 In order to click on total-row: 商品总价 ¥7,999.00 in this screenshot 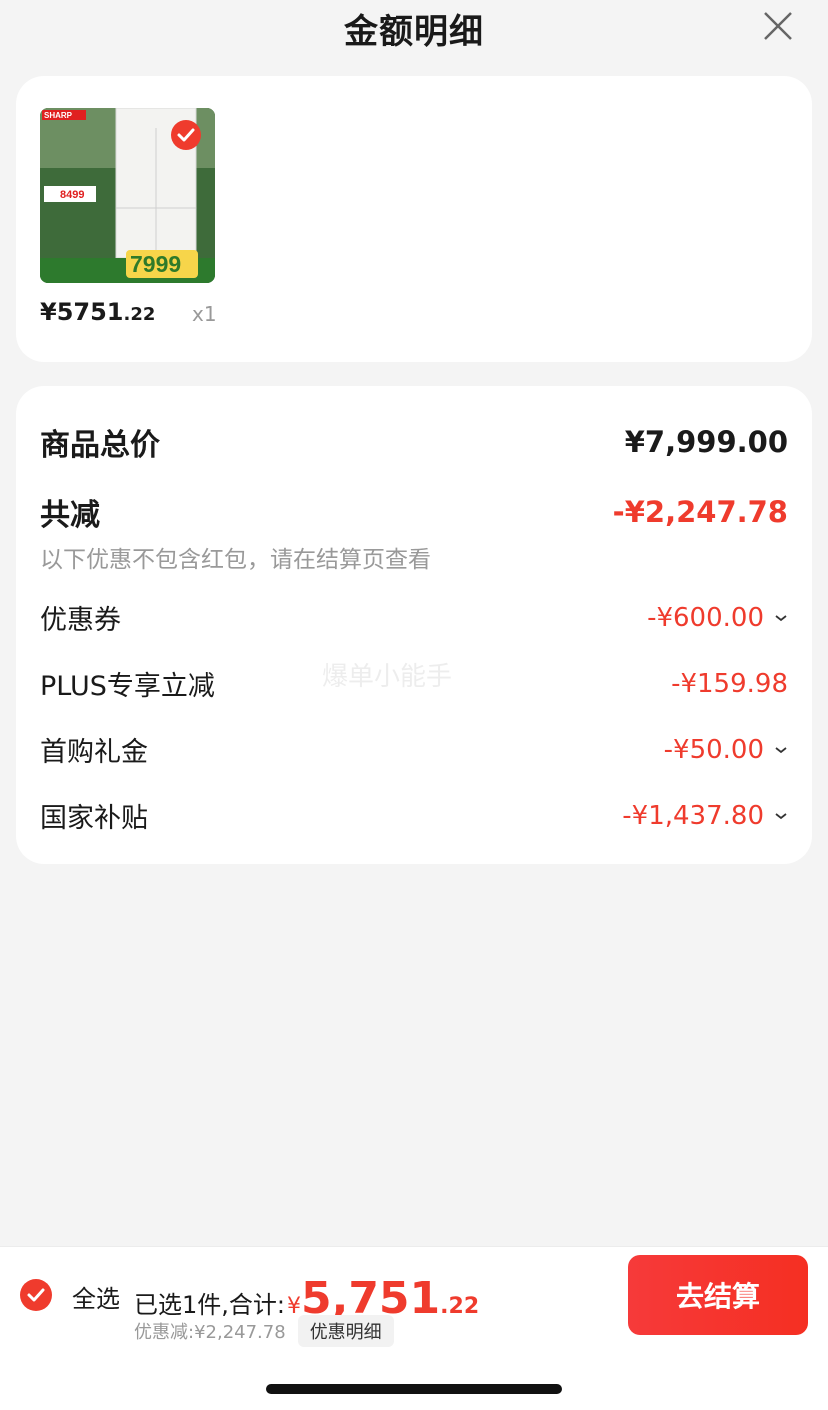, I will do `click(414, 442)`.